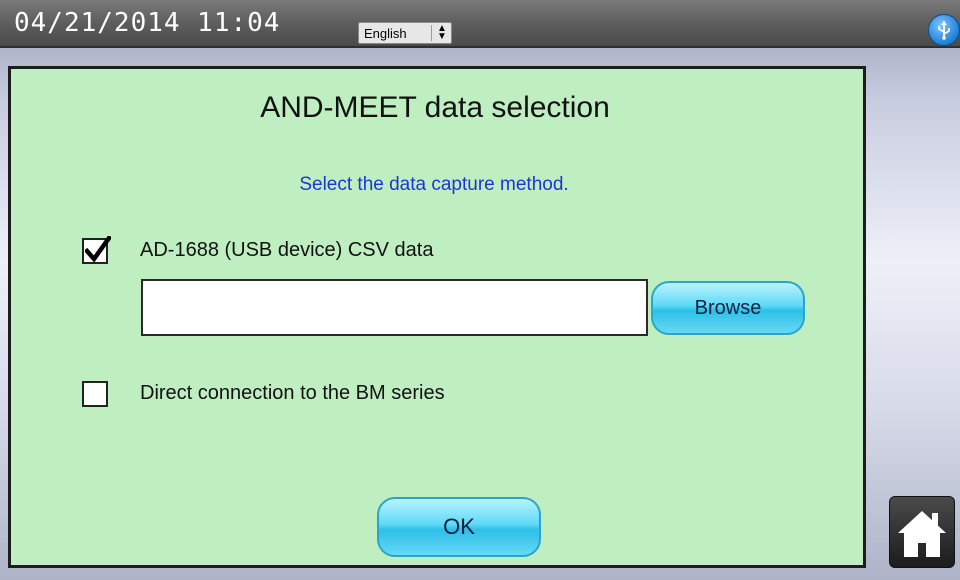 Image resolution: width=960 pixels, height=580 pixels. Describe the element at coordinates (394, 307) in the screenshot. I see `csv-file-path-field` at that location.